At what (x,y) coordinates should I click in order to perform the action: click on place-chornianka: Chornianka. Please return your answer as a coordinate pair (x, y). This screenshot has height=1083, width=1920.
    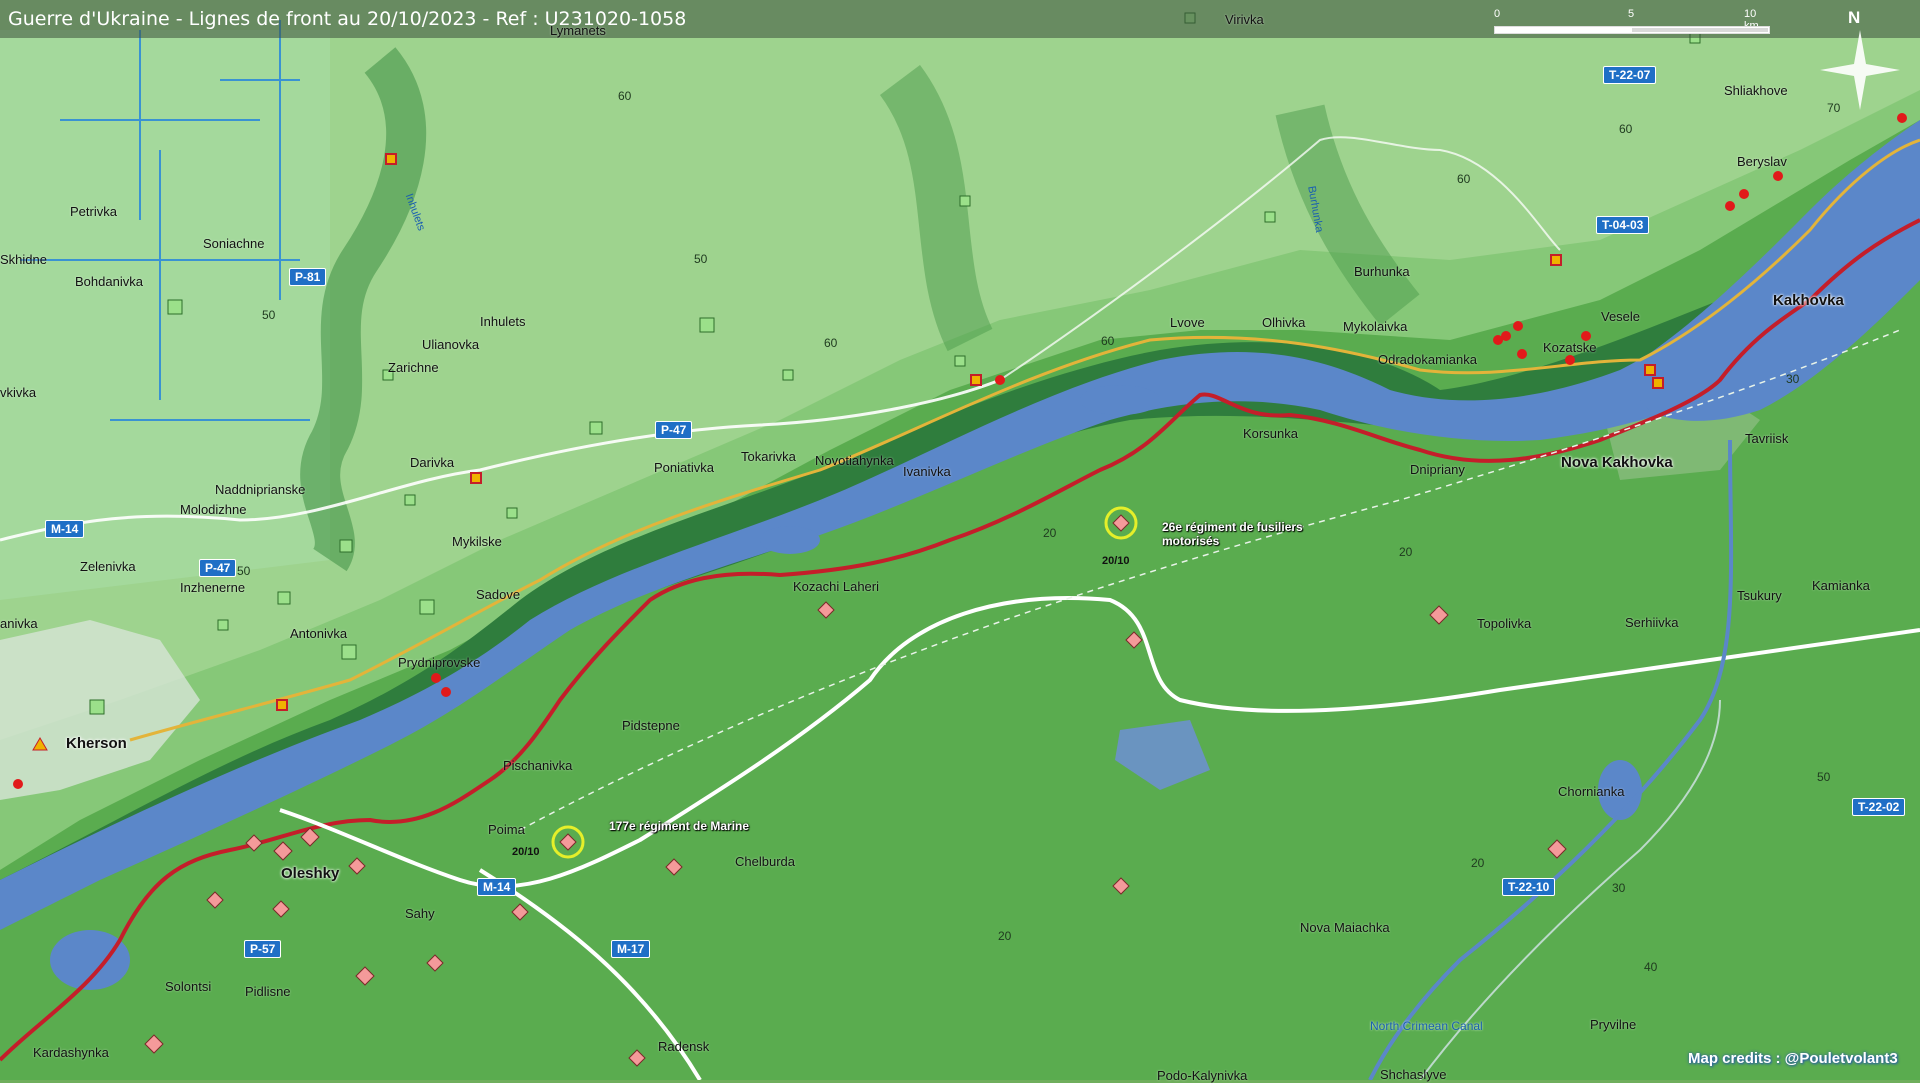
    Looking at the image, I should click on (1591, 791).